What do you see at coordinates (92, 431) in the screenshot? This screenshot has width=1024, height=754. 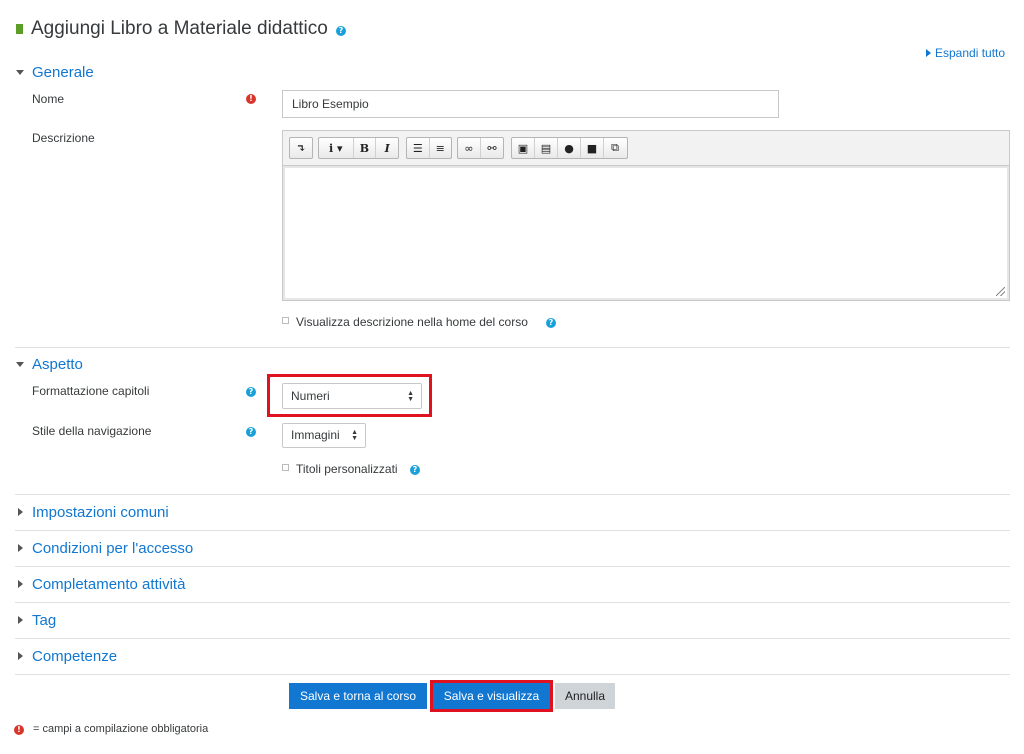 I see `stile-label: Stile della navigazione` at bounding box center [92, 431].